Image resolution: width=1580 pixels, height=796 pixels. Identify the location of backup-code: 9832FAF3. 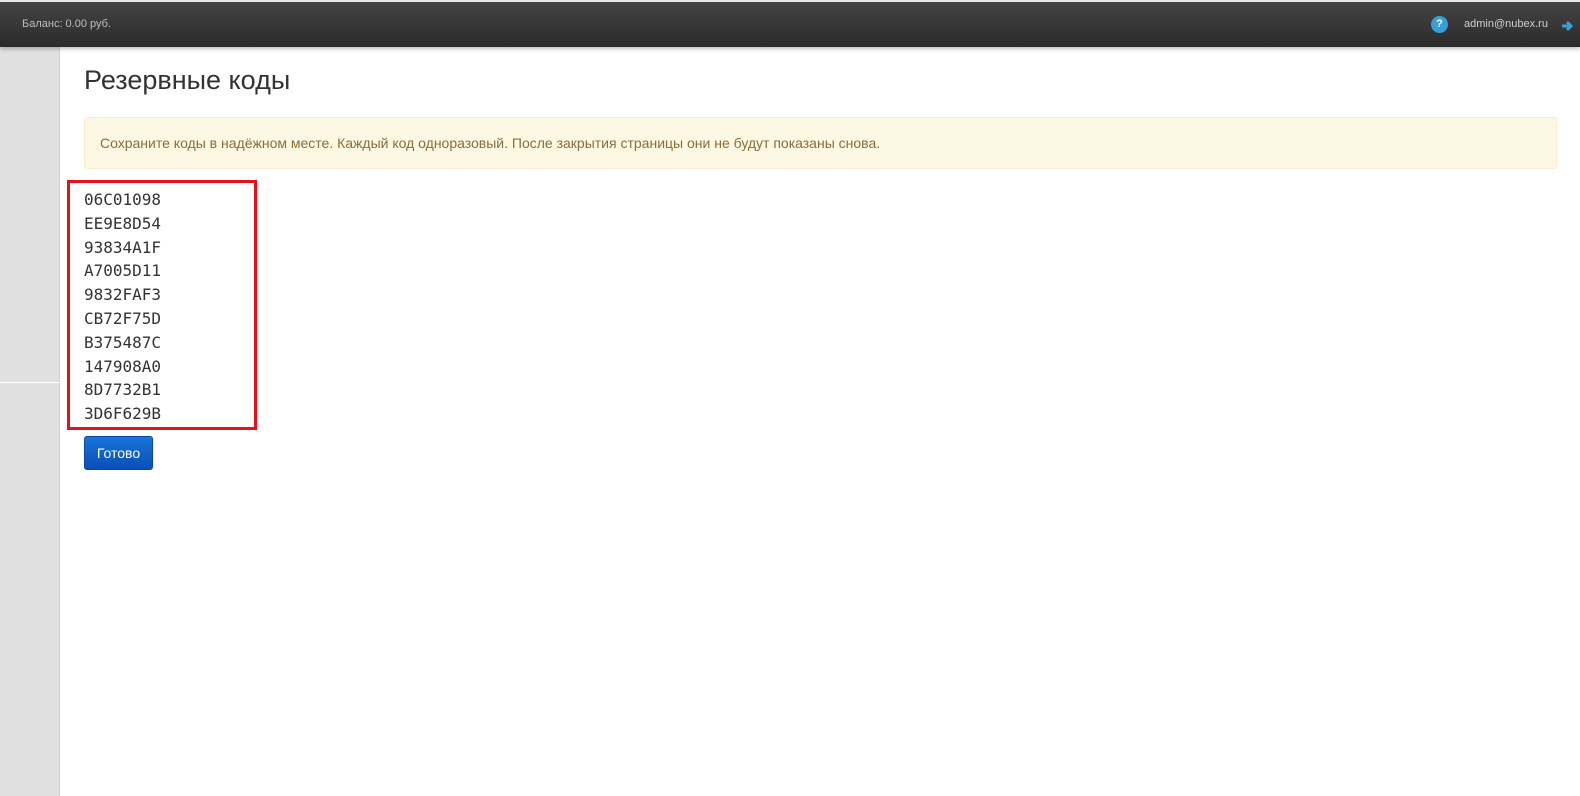
(123, 295).